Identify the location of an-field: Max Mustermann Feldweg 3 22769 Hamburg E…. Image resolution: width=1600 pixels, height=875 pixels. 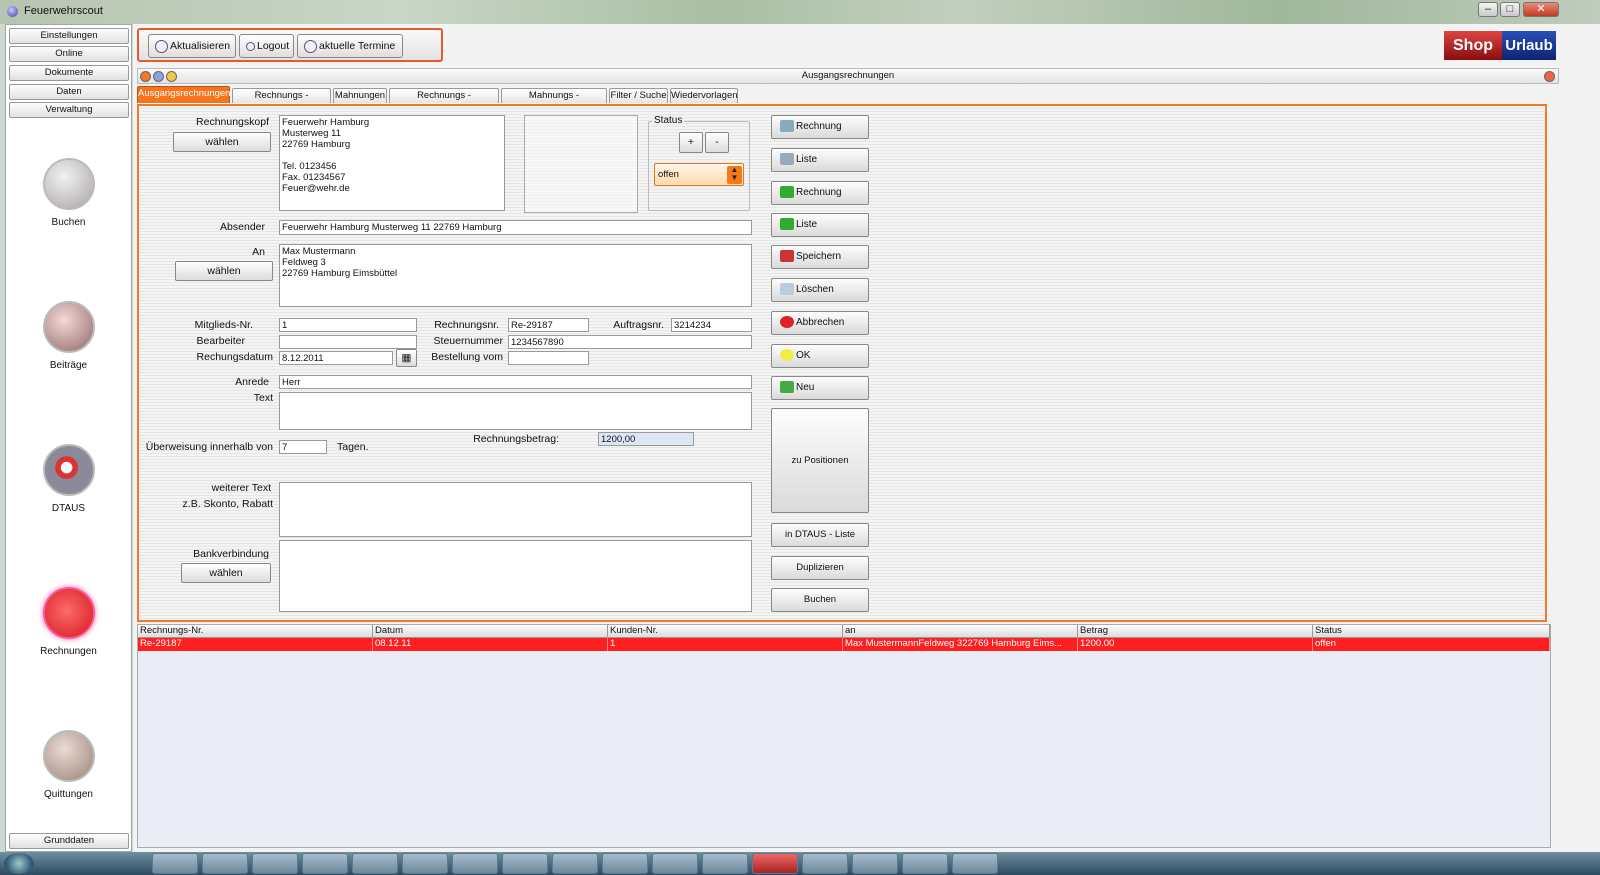
(515, 275).